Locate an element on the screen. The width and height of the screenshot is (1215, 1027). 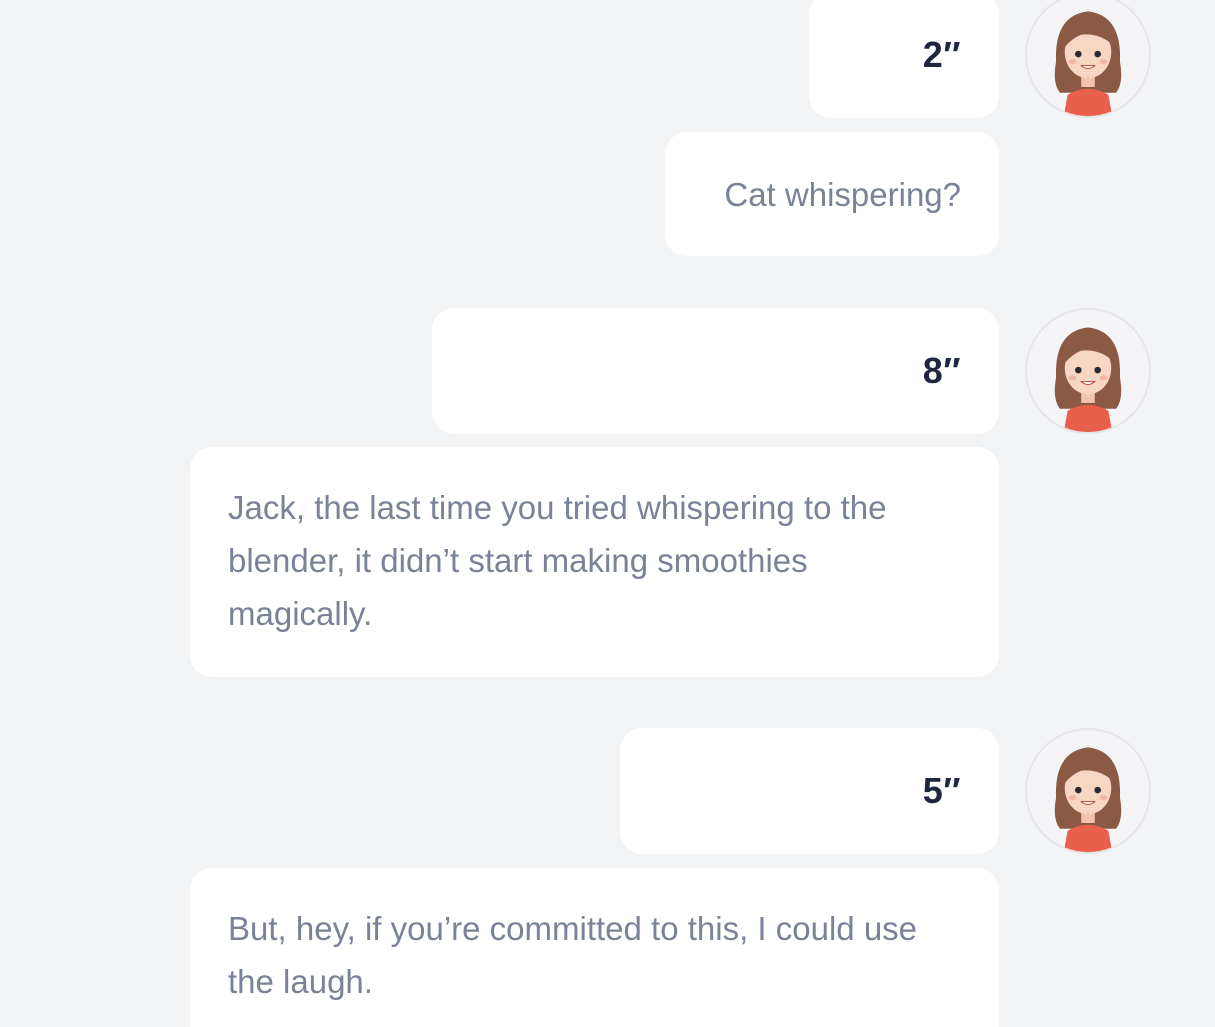
voice-duration: 2″ is located at coordinates (941, 54).